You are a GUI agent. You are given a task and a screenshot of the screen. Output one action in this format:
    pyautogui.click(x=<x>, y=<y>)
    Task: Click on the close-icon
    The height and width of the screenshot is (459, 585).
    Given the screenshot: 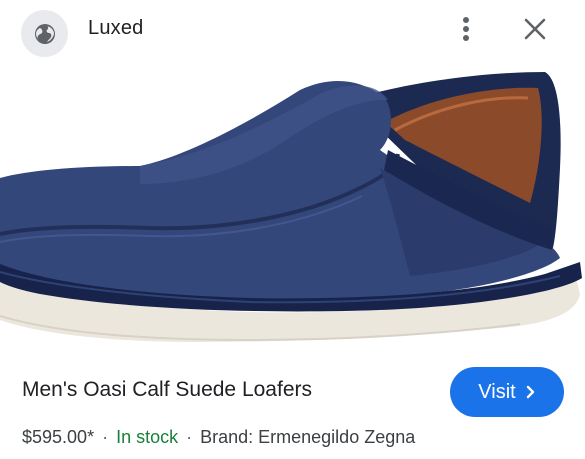 What is the action you would take?
    pyautogui.click(x=535, y=29)
    